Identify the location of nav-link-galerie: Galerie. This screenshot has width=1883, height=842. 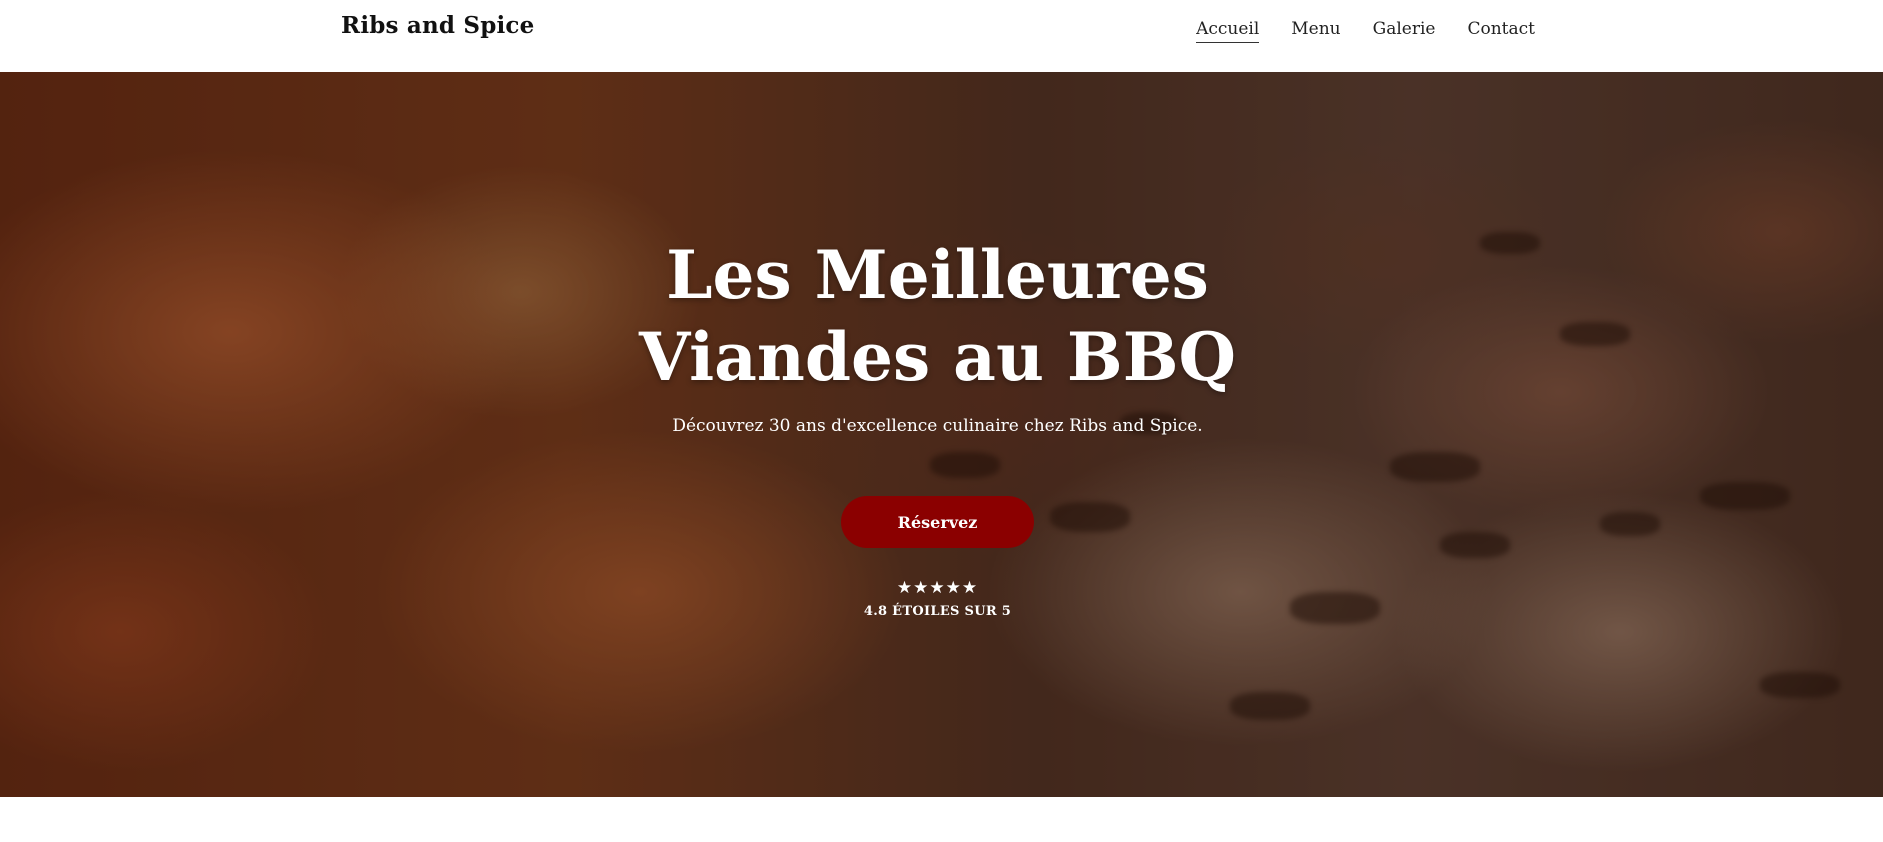
(1404, 31).